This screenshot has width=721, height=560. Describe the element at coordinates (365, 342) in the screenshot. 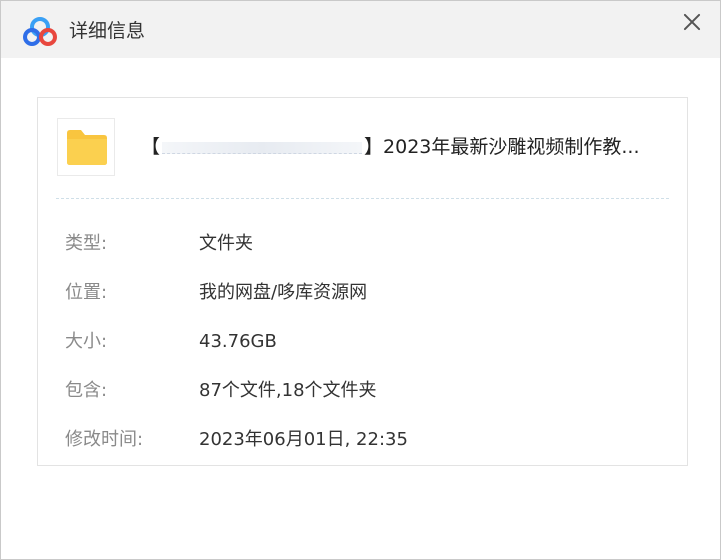

I see `detail-row-size: 大小: 43.76GB` at that location.